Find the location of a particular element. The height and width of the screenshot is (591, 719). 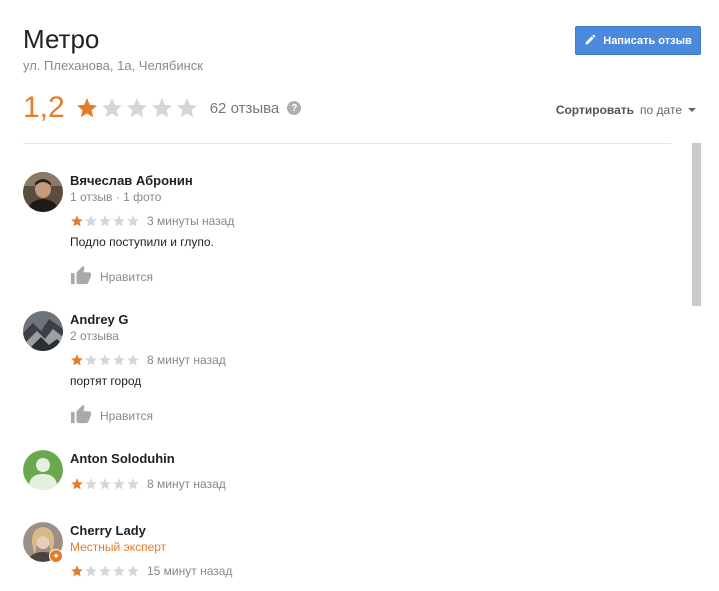

rating-stars is located at coordinates (137, 108).